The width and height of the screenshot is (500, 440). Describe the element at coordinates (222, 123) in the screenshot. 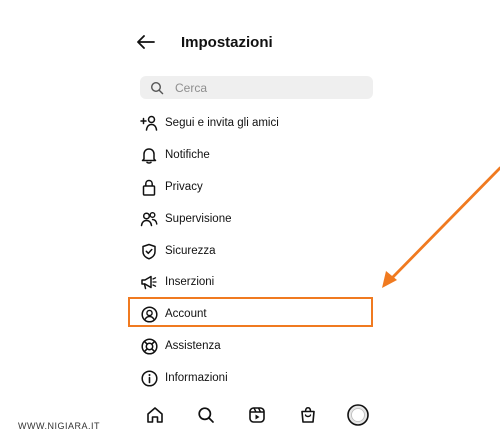

I see `menu-item-label: Segui e invita gli amici` at that location.